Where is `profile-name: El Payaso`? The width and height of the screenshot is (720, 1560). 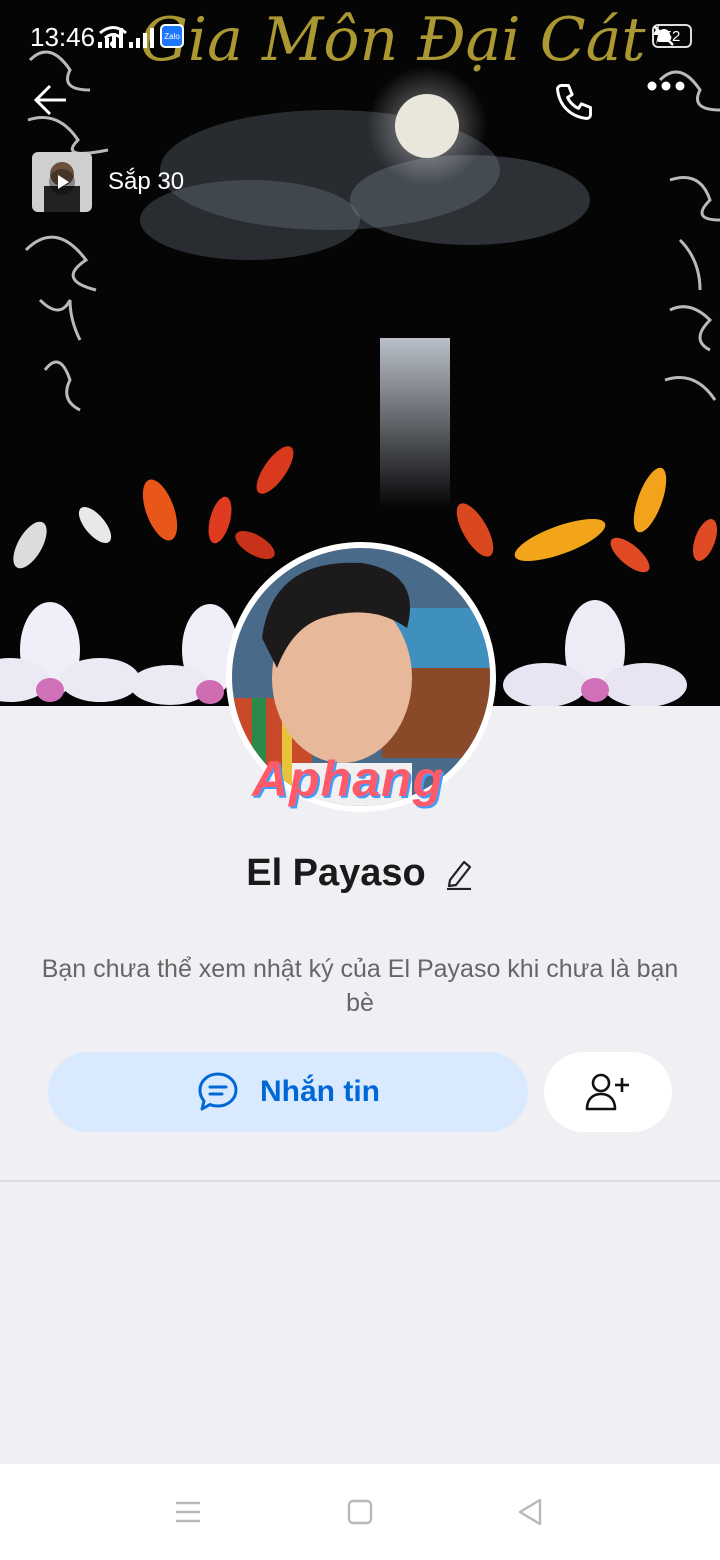
profile-name: El Payaso is located at coordinates (336, 873).